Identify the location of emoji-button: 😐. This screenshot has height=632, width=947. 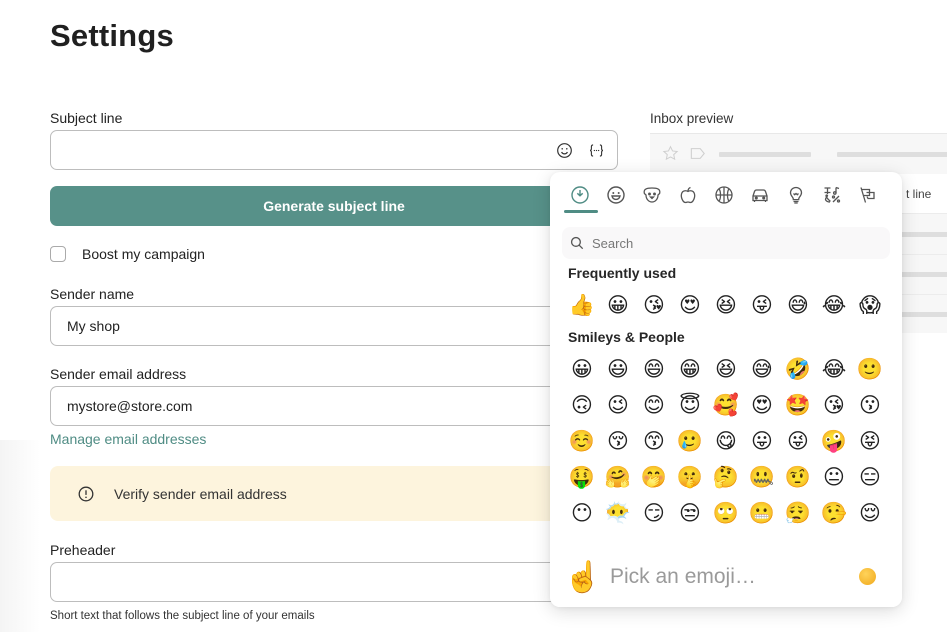
(834, 477).